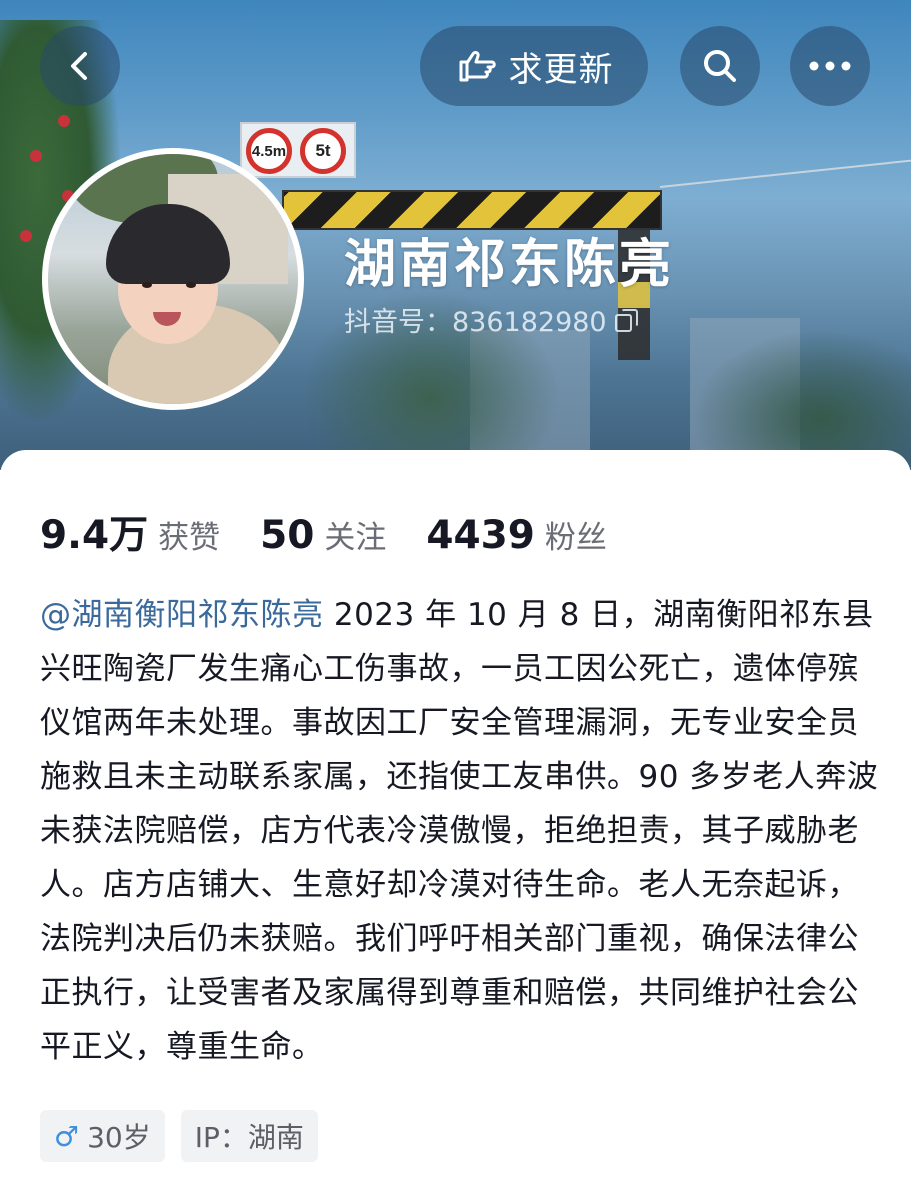 The image size is (911, 1200). I want to click on age-text: 30岁, so click(119, 1137).